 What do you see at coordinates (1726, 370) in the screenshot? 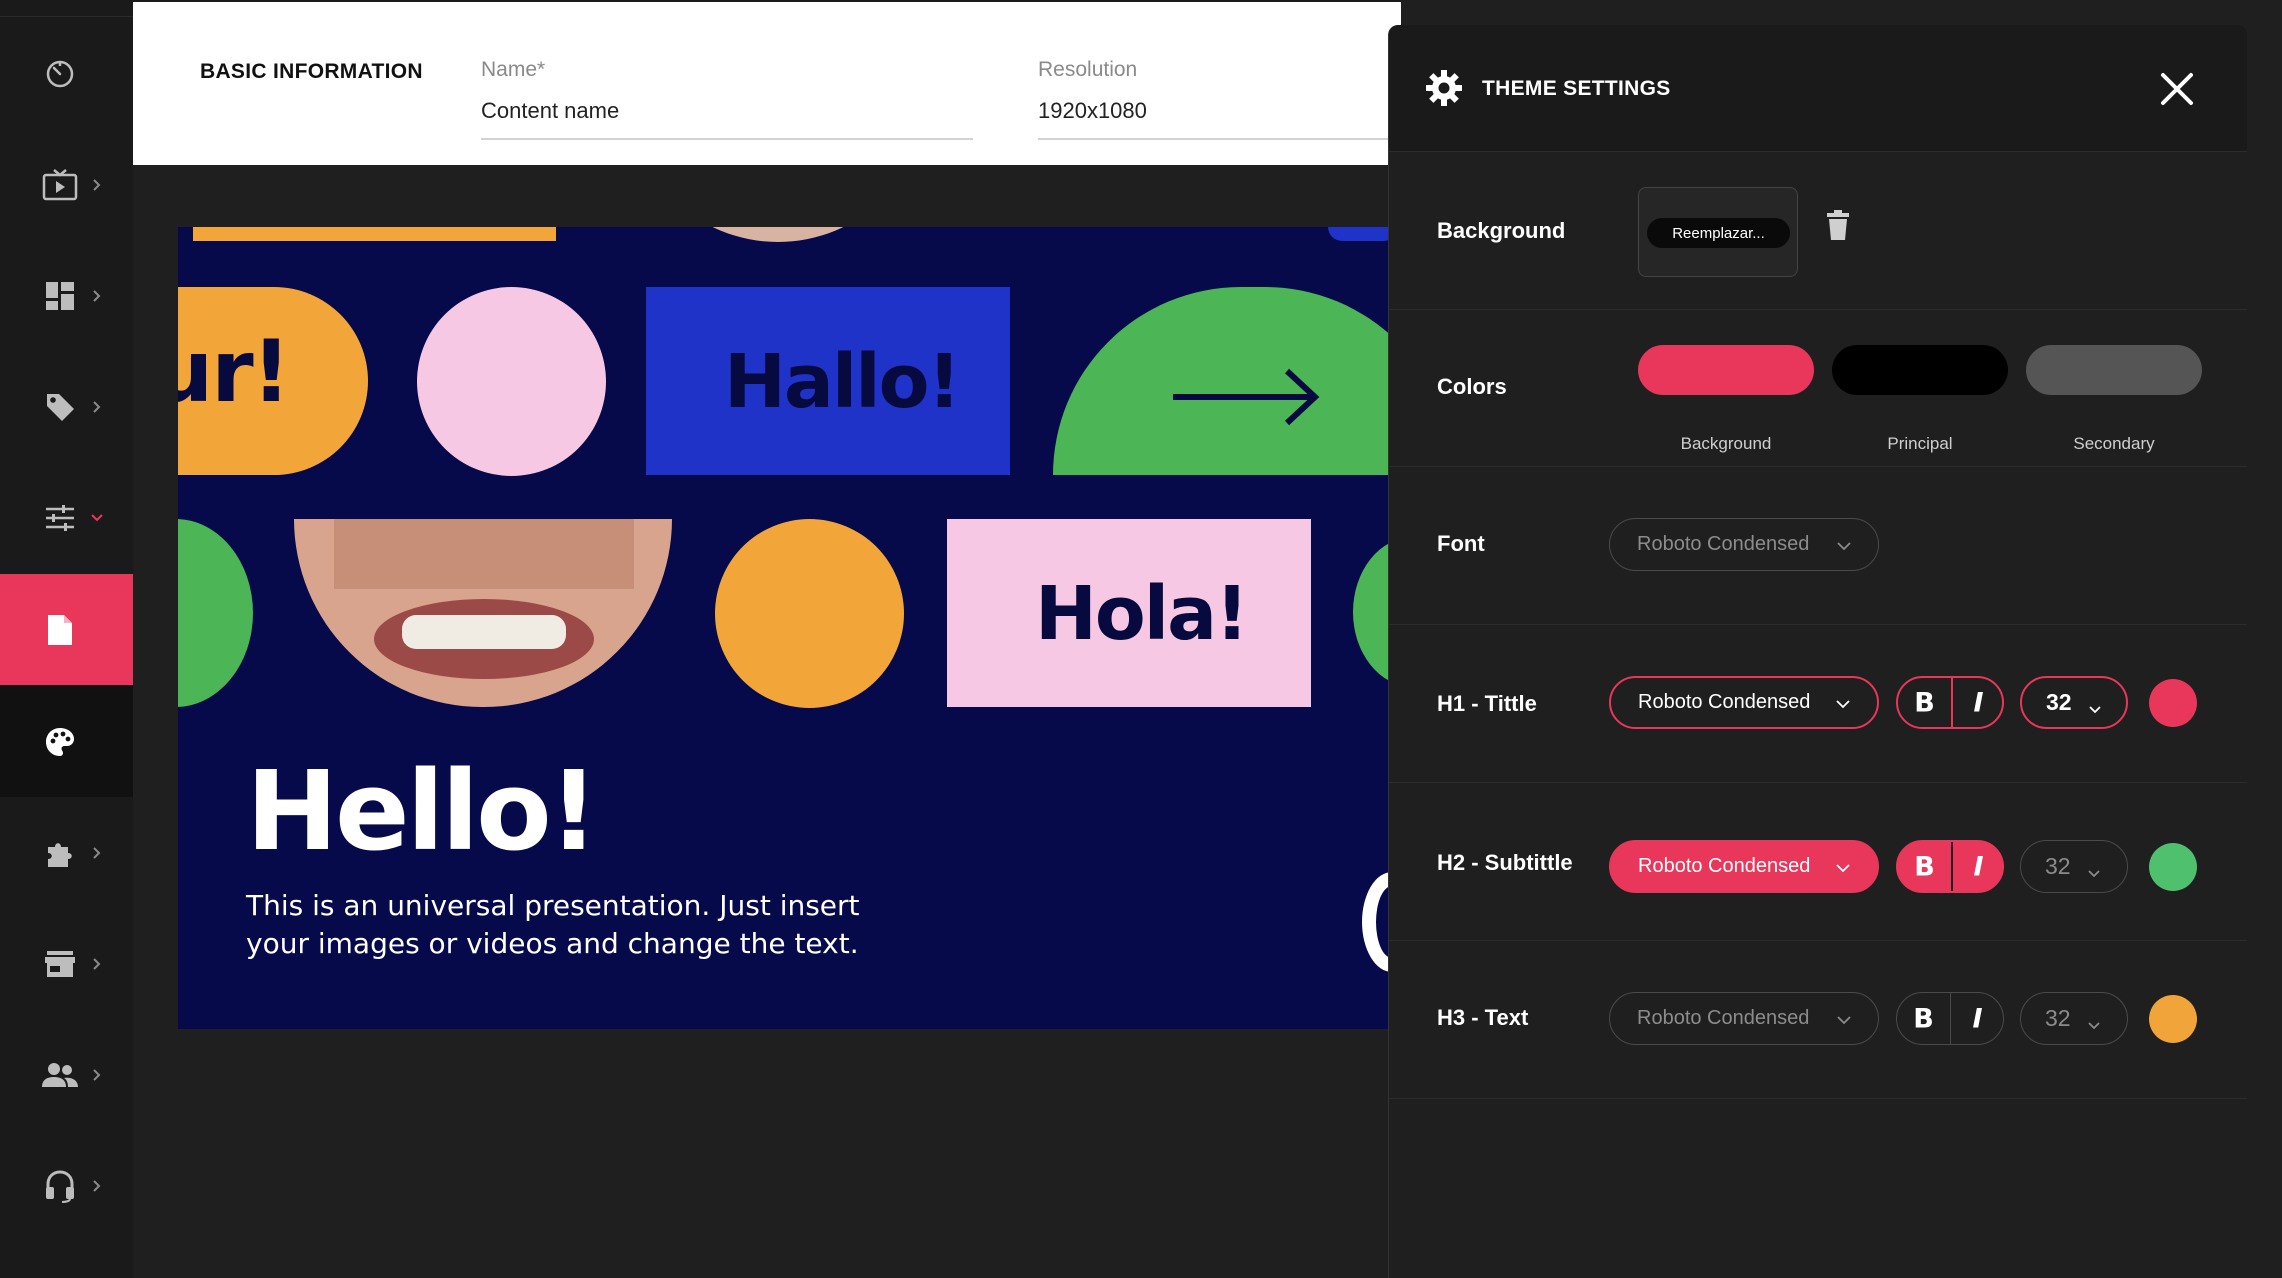
I see `color-swatch-background` at bounding box center [1726, 370].